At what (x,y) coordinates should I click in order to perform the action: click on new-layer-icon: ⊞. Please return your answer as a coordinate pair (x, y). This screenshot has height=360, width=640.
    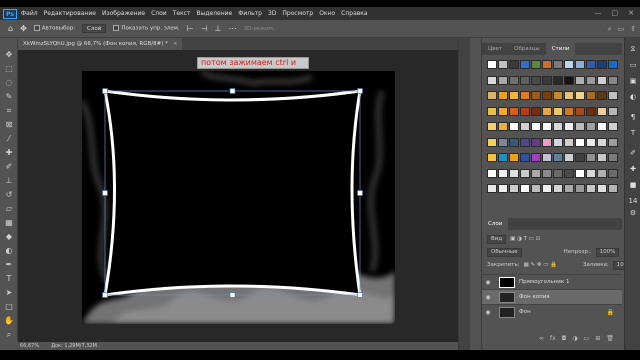
    Looking at the image, I should click on (597, 339).